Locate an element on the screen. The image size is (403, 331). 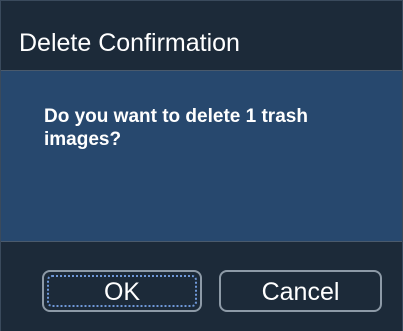
ok-button: OK is located at coordinates (122, 291).